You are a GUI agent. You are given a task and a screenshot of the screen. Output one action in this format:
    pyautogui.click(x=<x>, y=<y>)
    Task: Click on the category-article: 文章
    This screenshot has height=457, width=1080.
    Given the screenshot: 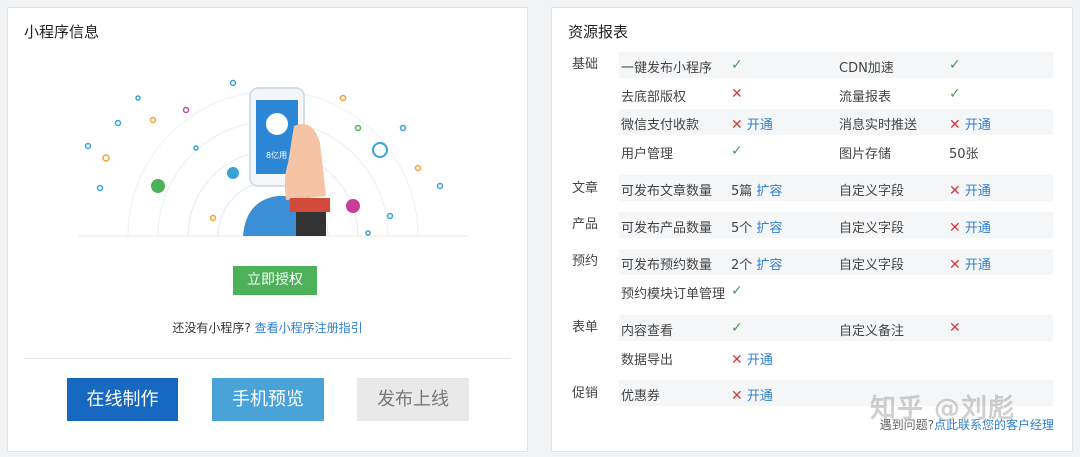 What is the action you would take?
    pyautogui.click(x=585, y=188)
    